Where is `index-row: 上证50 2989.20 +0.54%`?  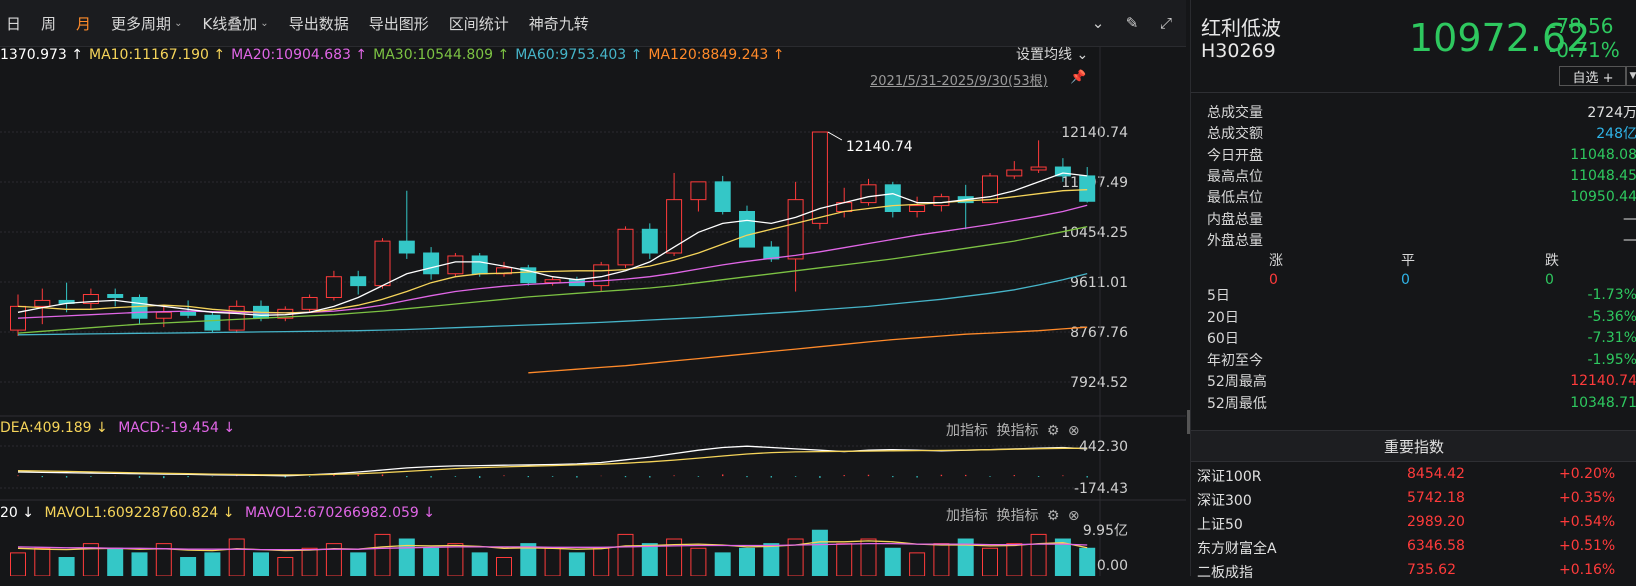
index-row: 上证50 2989.20 +0.54% is located at coordinates (1416, 526).